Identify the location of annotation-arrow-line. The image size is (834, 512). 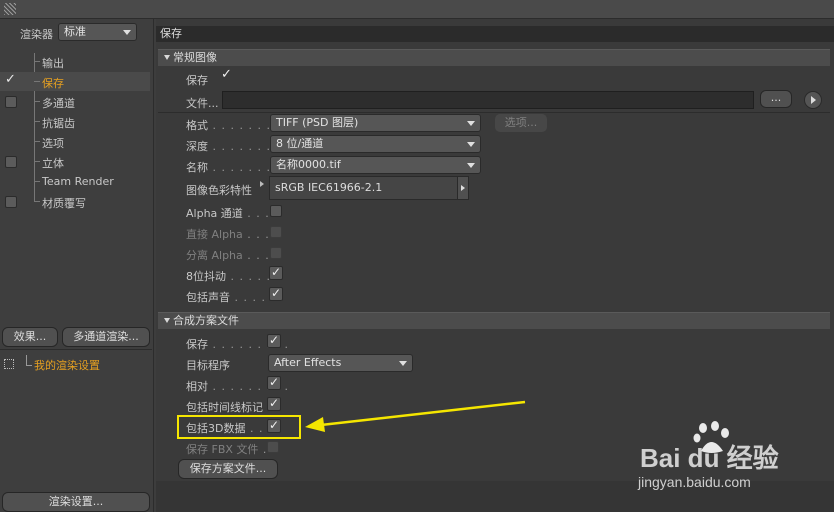
(423, 413).